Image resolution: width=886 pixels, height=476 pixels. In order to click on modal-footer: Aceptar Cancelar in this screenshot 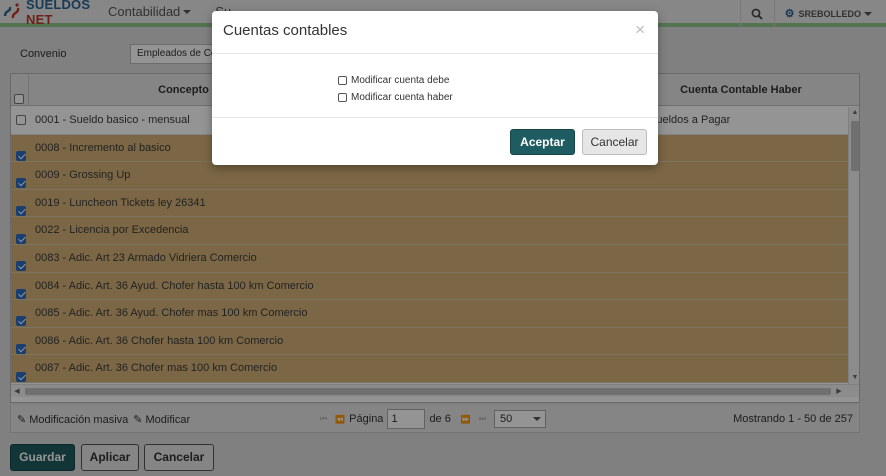, I will do `click(435, 141)`.